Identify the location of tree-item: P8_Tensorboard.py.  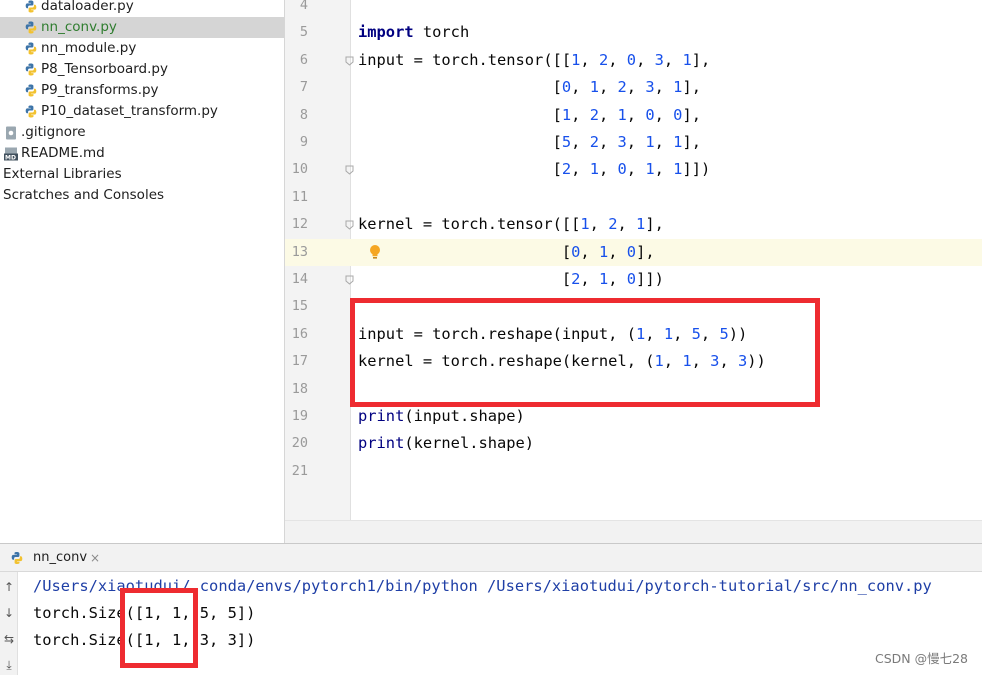
(142, 69).